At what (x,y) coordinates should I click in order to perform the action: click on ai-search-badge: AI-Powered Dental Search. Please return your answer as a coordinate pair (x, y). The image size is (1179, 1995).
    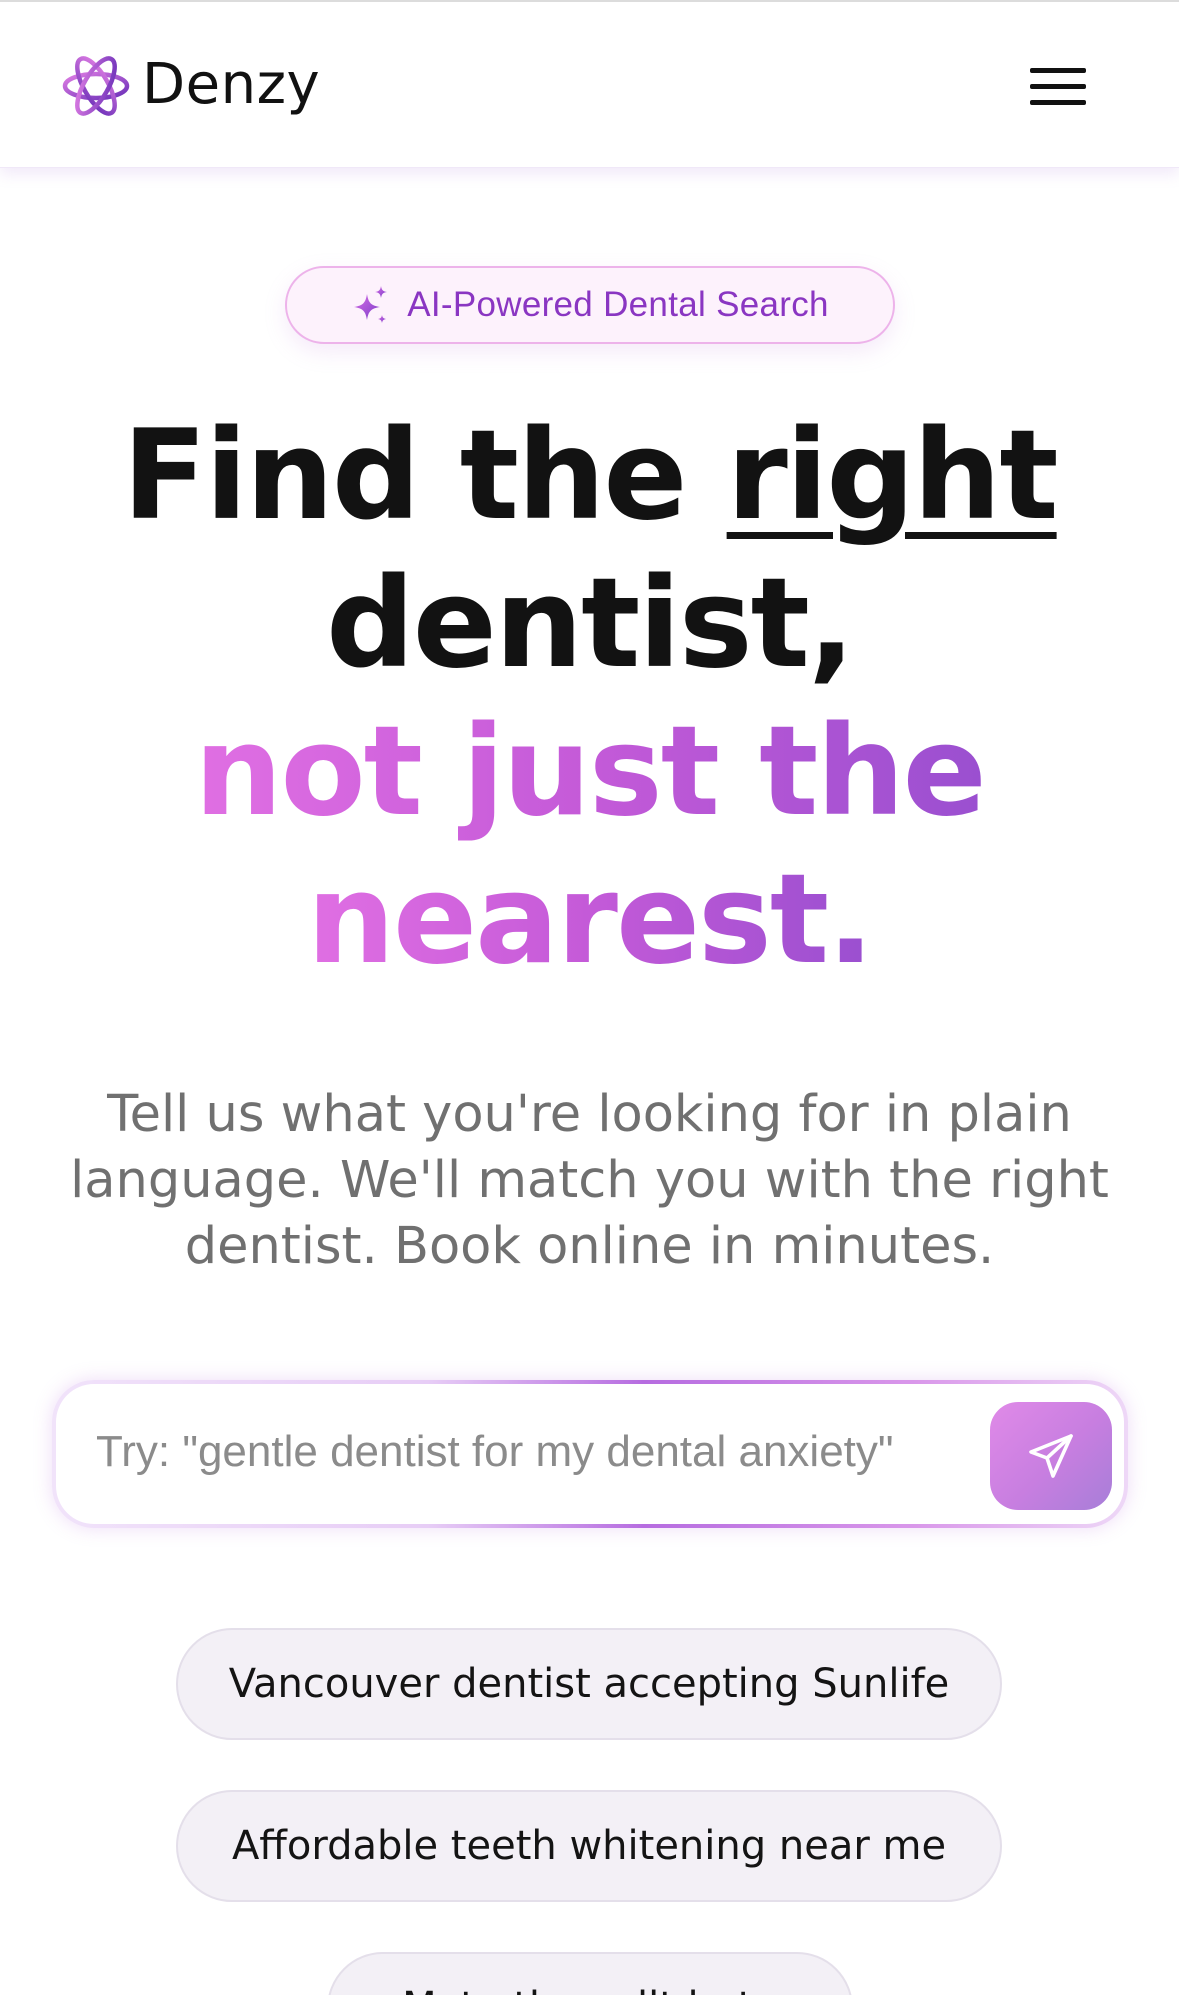
    Looking at the image, I should click on (590, 305).